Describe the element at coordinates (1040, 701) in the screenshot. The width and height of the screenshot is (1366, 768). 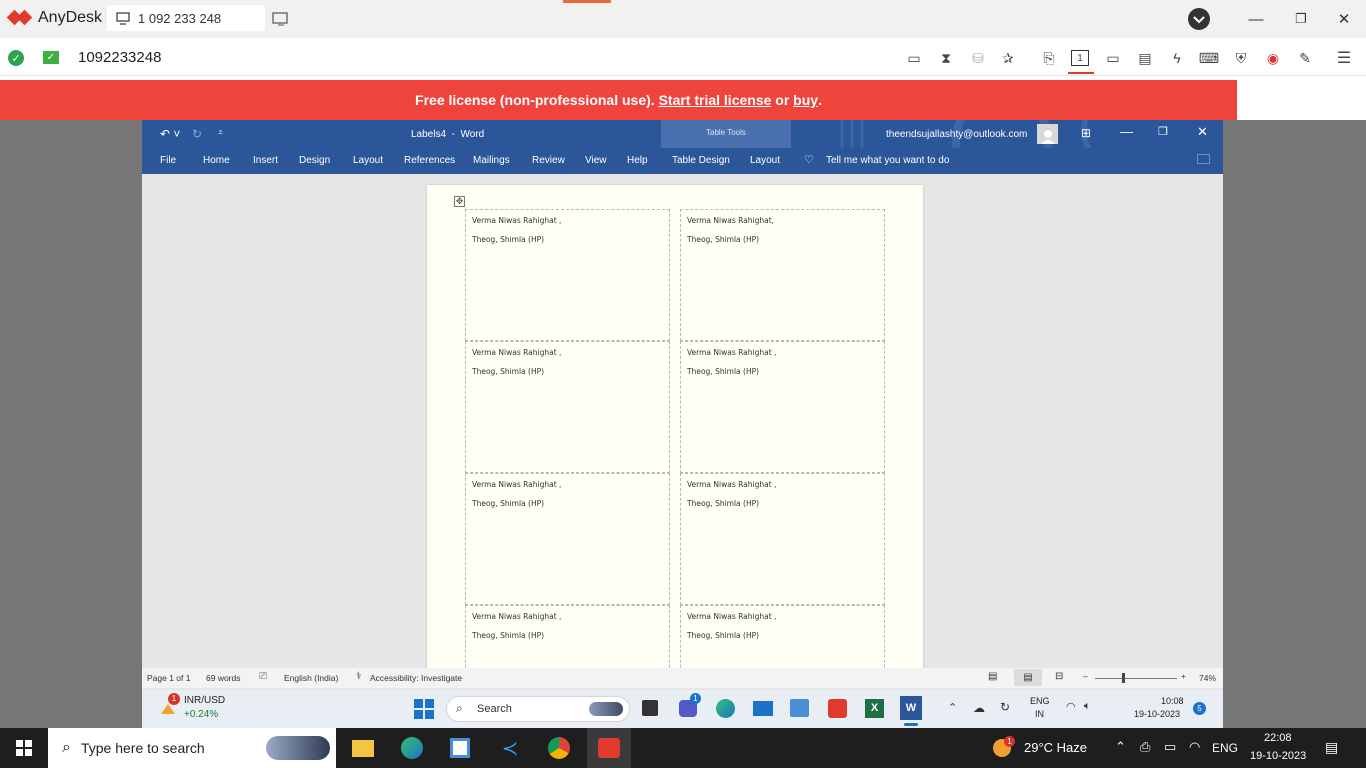
I see `remote-lang-top: ENG` at that location.